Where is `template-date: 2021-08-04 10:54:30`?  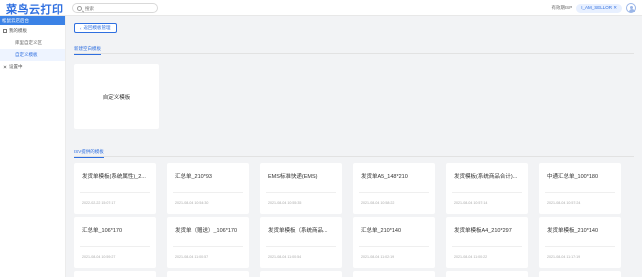 template-date: 2021-08-04 10:54:30 is located at coordinates (192, 203).